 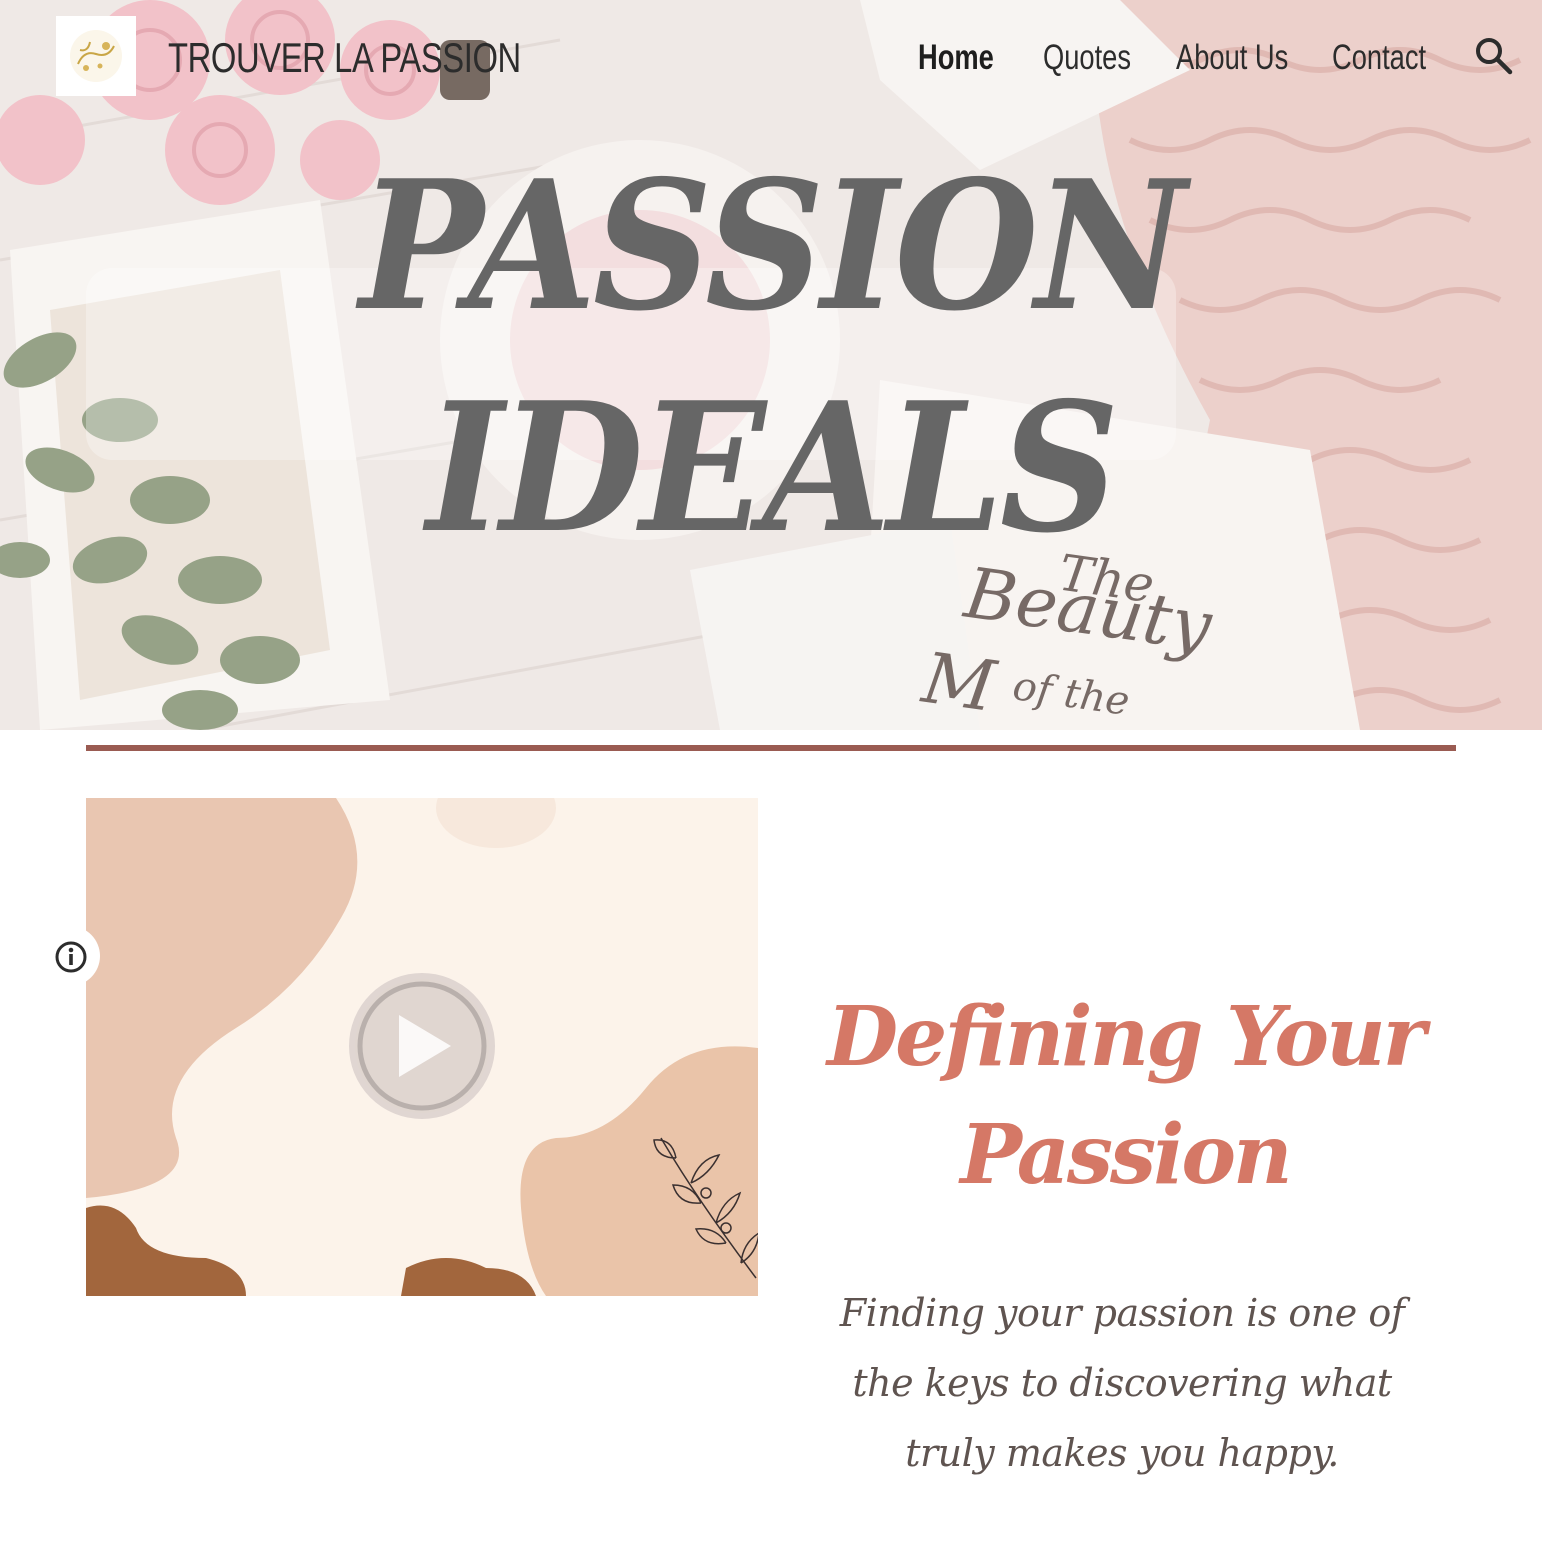 I want to click on video-embed, so click(x=422, y=1047).